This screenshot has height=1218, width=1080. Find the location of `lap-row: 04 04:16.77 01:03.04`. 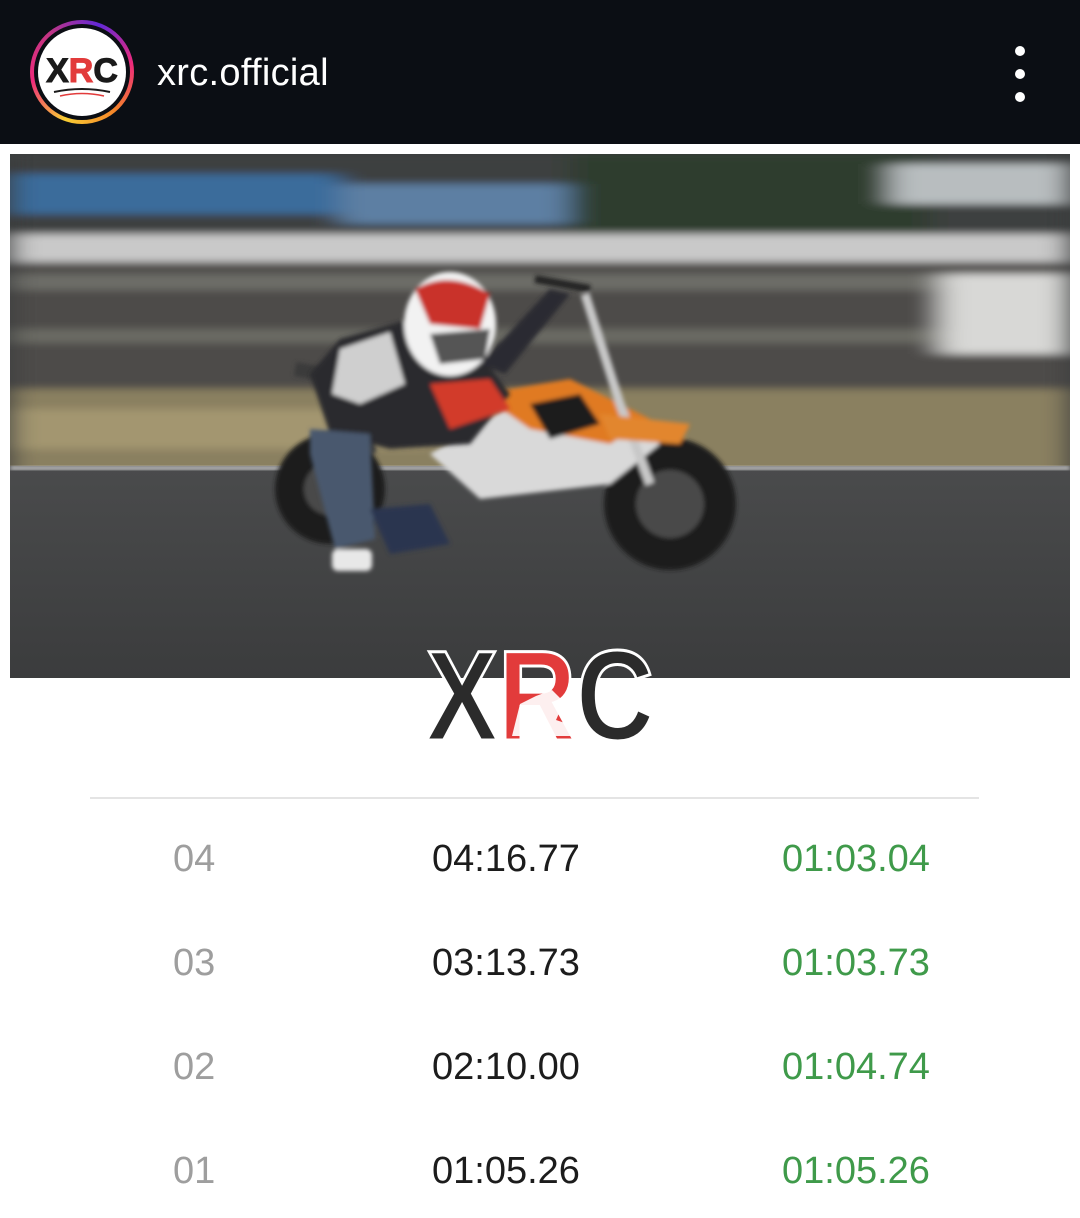

lap-row: 04 04:16.77 01:03.04 is located at coordinates (540, 858).